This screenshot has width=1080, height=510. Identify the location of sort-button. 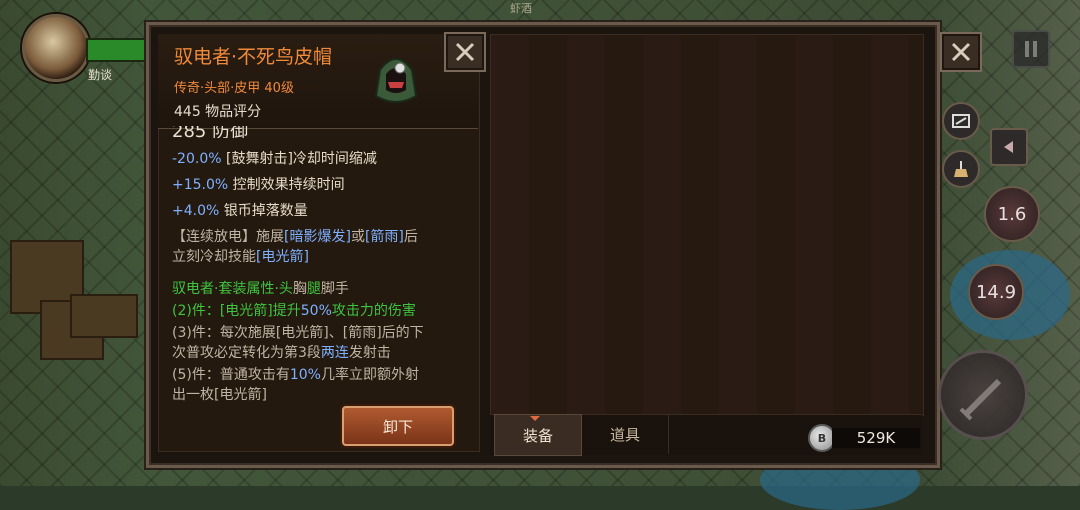
(961, 169).